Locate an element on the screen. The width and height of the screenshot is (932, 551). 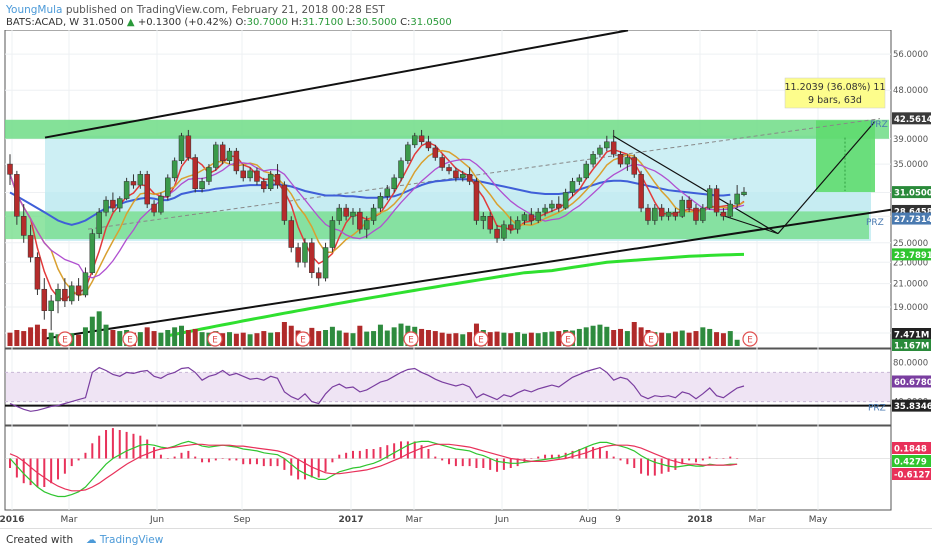
macd-badge-text: 0.4279 is located at coordinates (910, 463).